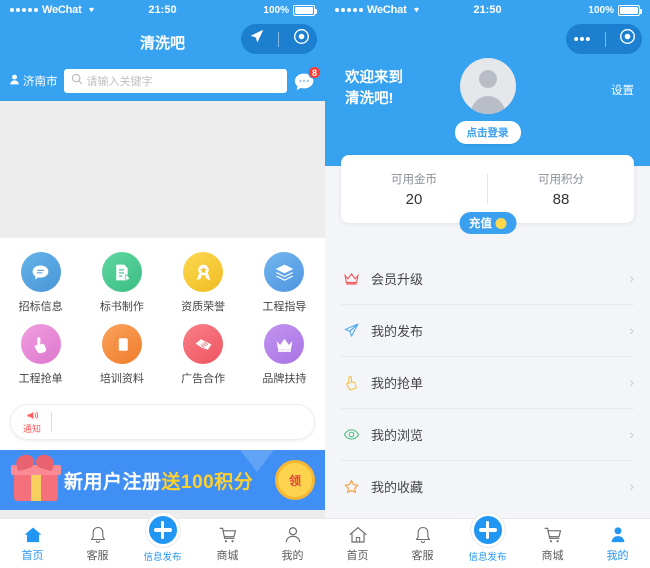 The image size is (650, 568). Describe the element at coordinates (284, 272) in the screenshot. I see `layers-icon` at that location.